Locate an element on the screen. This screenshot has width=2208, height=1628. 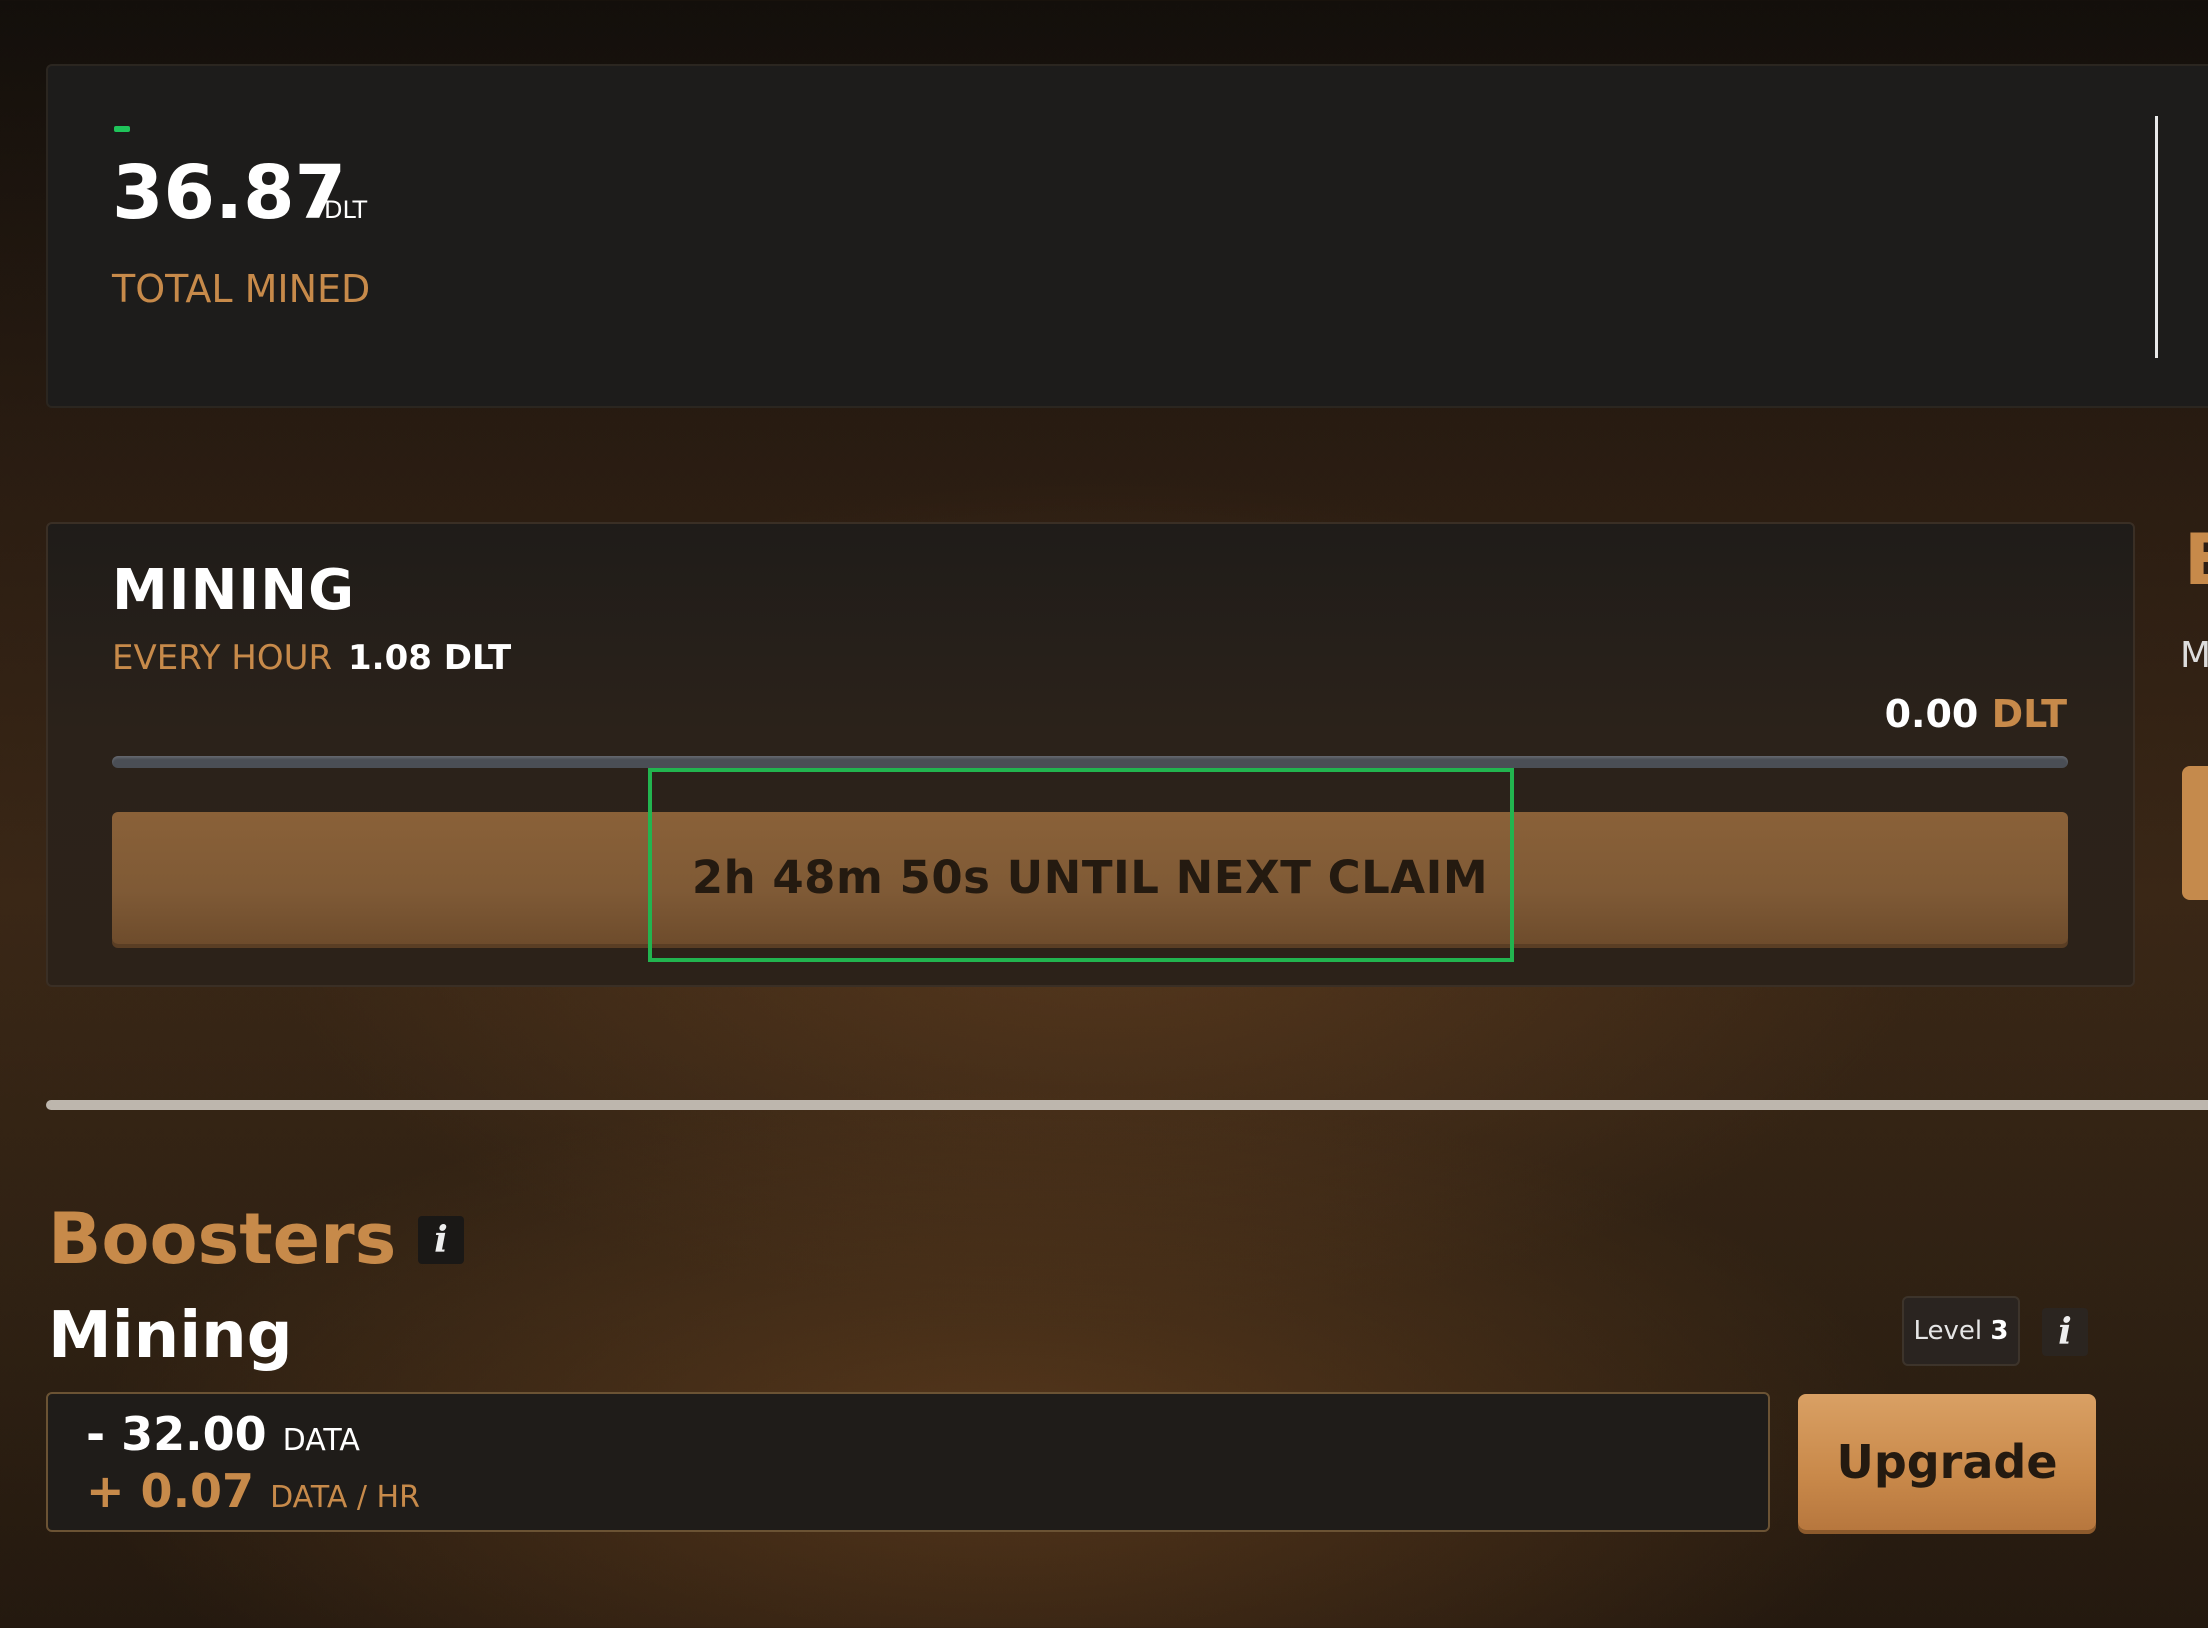
booster-cost: - 32.00 DATA is located at coordinates (223, 1437).